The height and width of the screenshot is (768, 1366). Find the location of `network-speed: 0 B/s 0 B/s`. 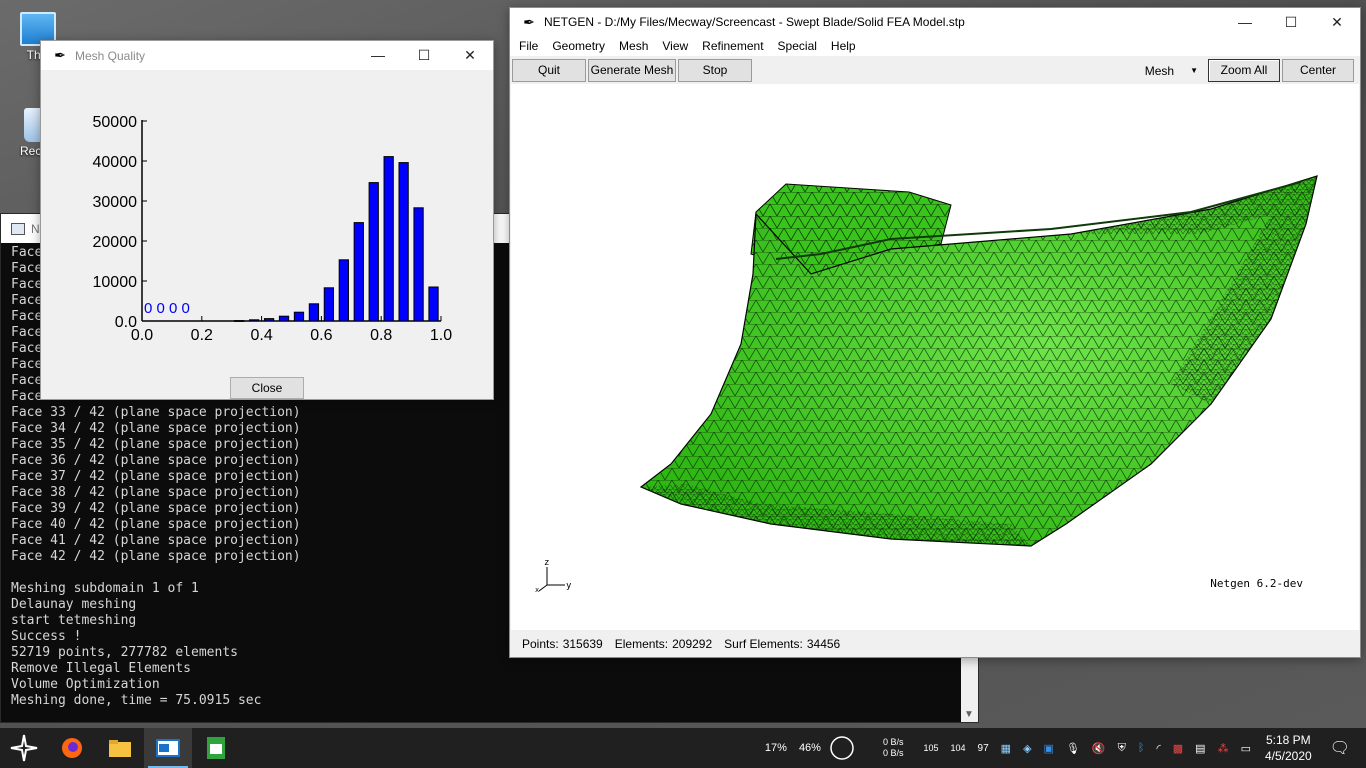

network-speed: 0 B/s 0 B/s is located at coordinates (893, 748).